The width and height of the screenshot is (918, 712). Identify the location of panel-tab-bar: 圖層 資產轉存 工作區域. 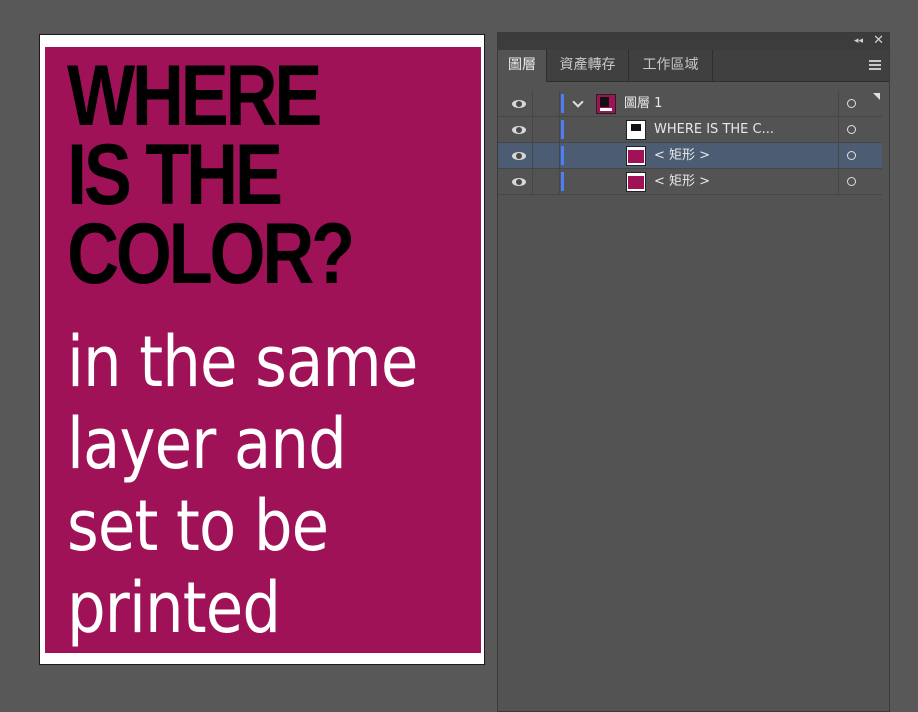
(693, 66).